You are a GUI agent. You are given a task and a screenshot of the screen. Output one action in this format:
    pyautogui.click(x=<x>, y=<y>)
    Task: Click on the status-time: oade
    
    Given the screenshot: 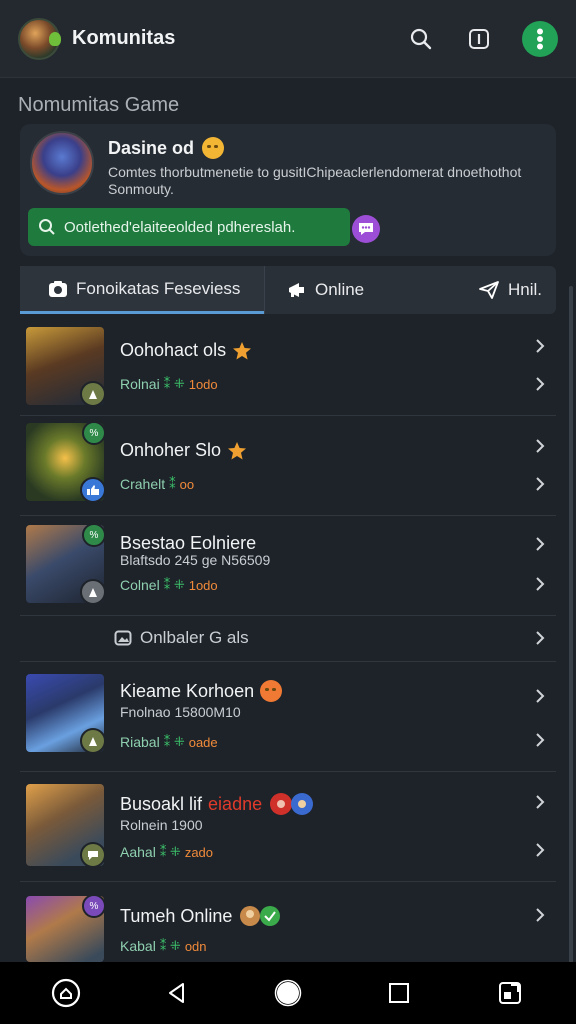 What is the action you would take?
    pyautogui.click(x=203, y=742)
    